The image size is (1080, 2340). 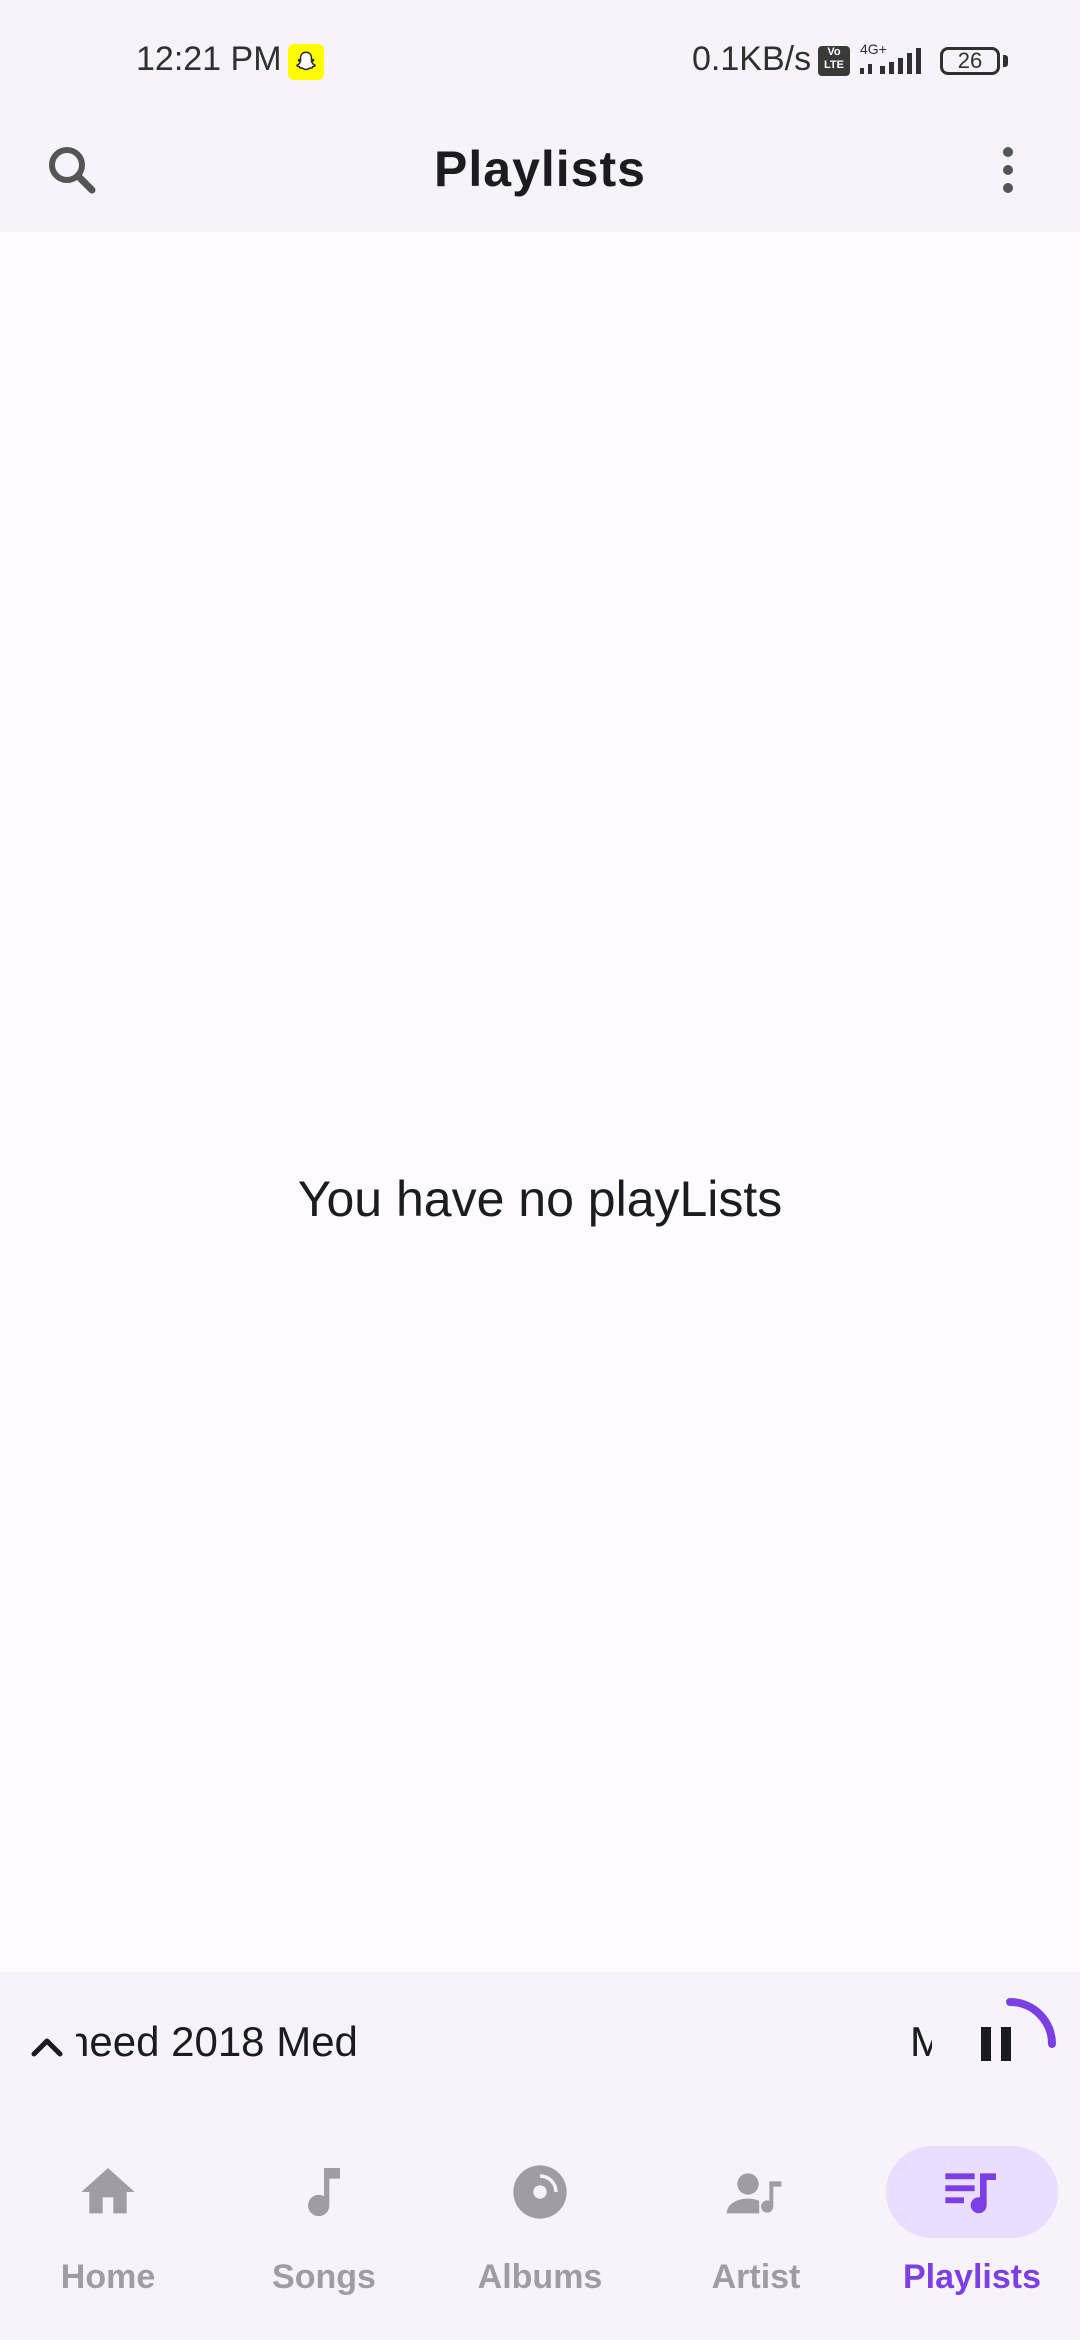 What do you see at coordinates (1005, 61) in the screenshot?
I see `battery-nub` at bounding box center [1005, 61].